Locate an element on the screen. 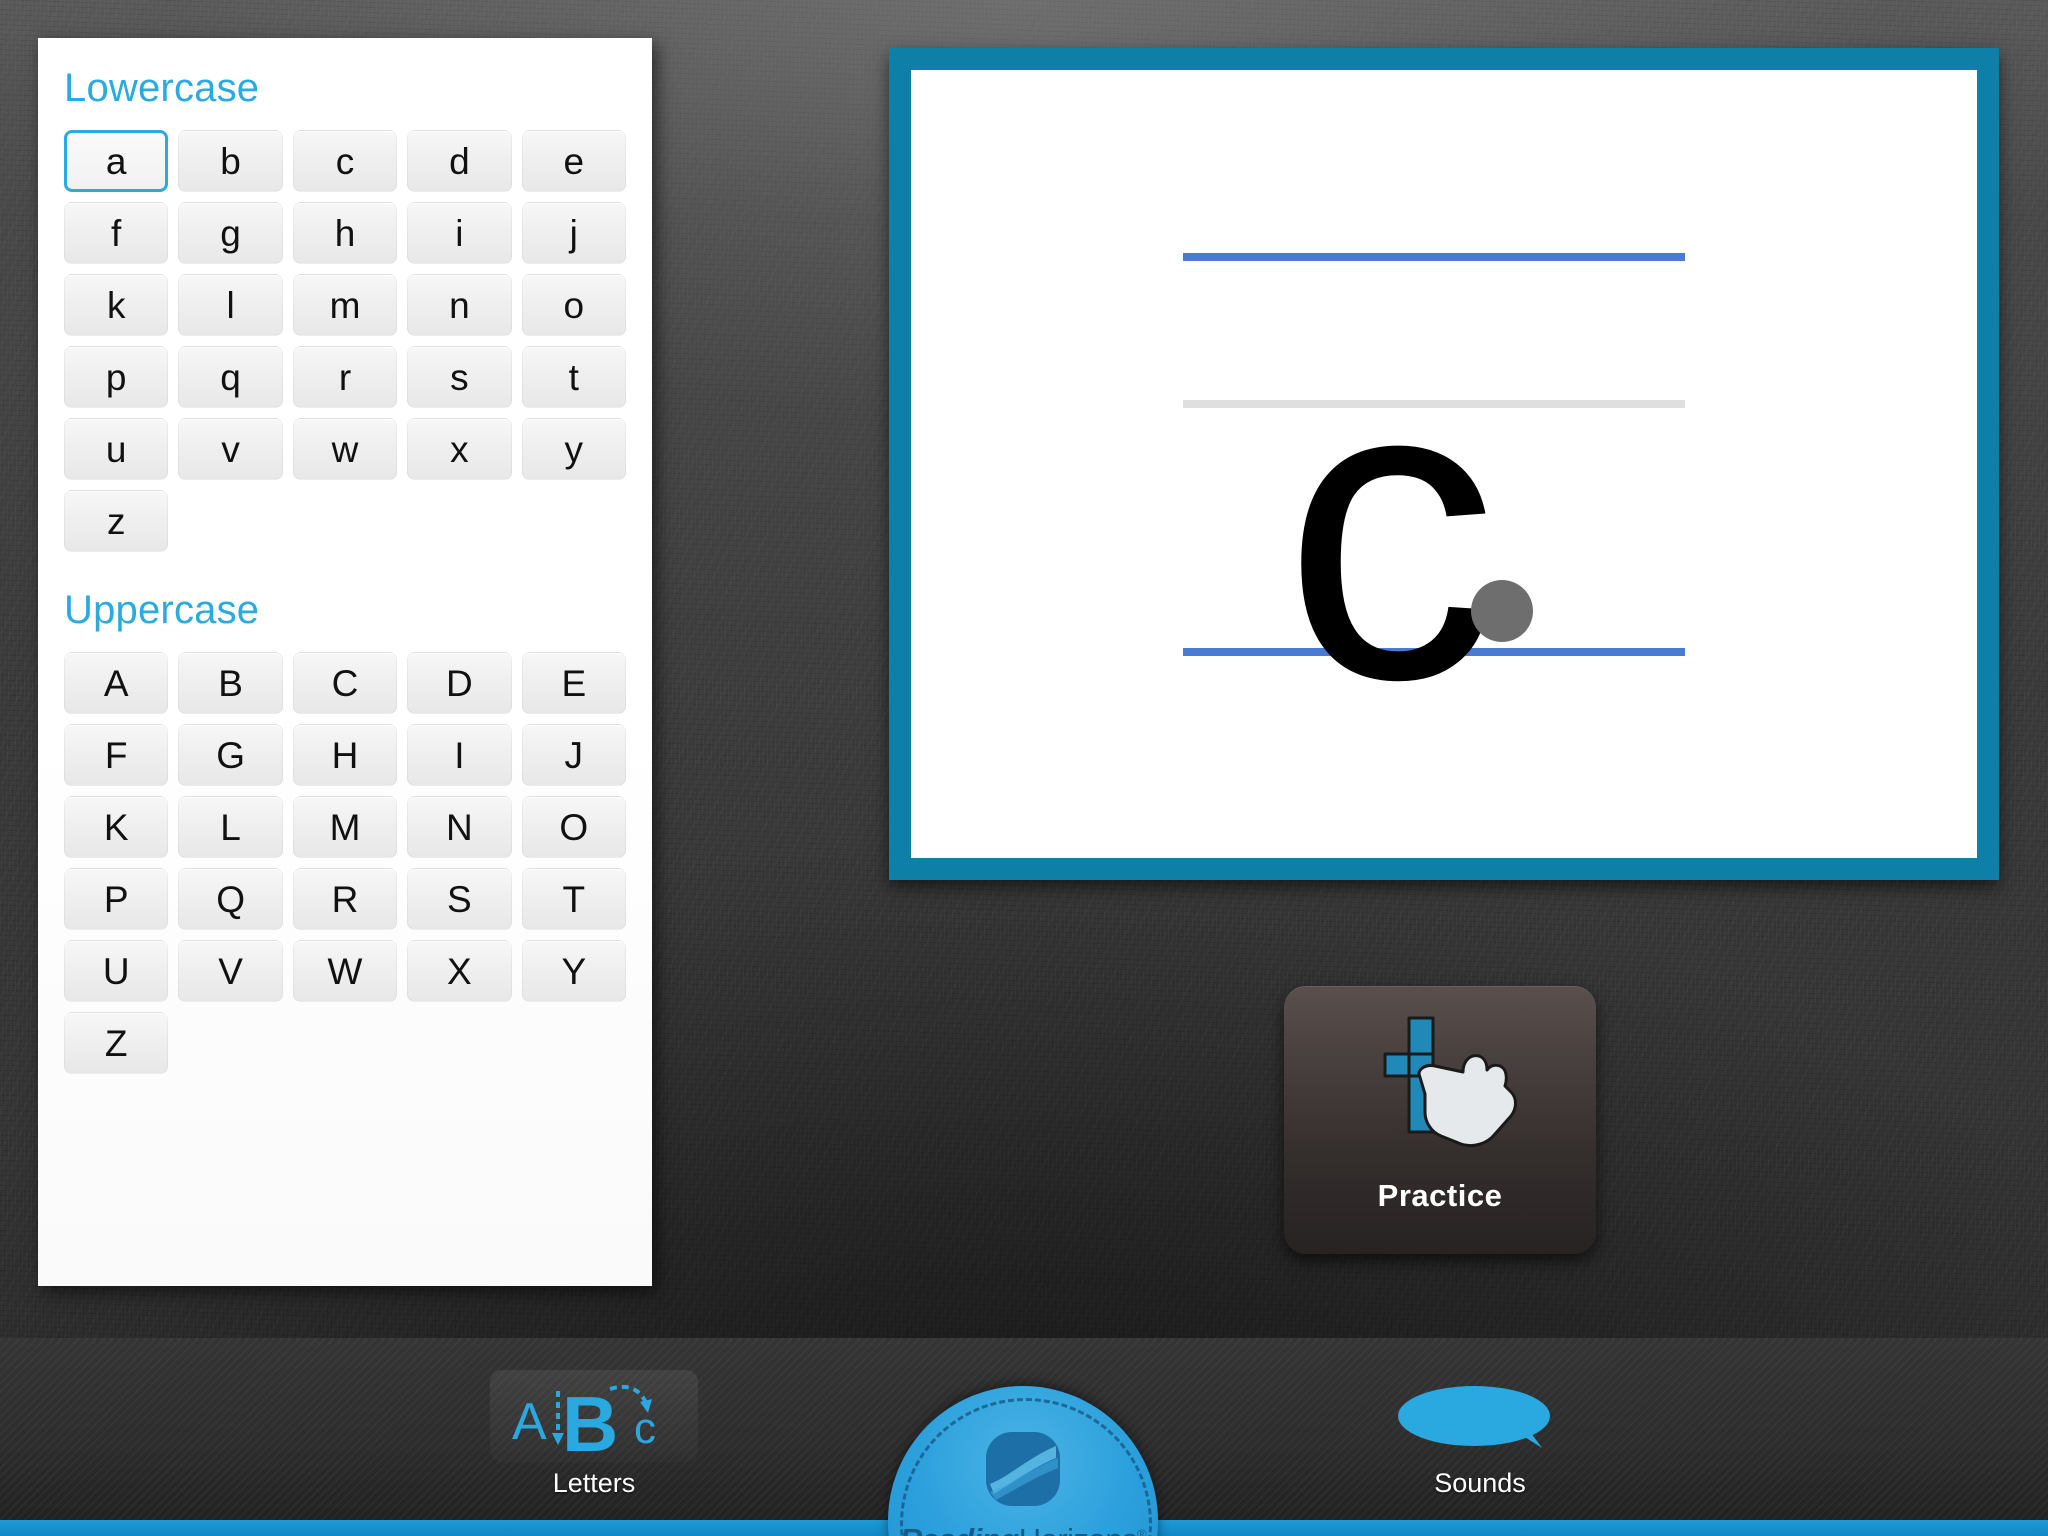 This screenshot has width=2048, height=1536. letter-tile-lowercase-j: j is located at coordinates (573, 233).